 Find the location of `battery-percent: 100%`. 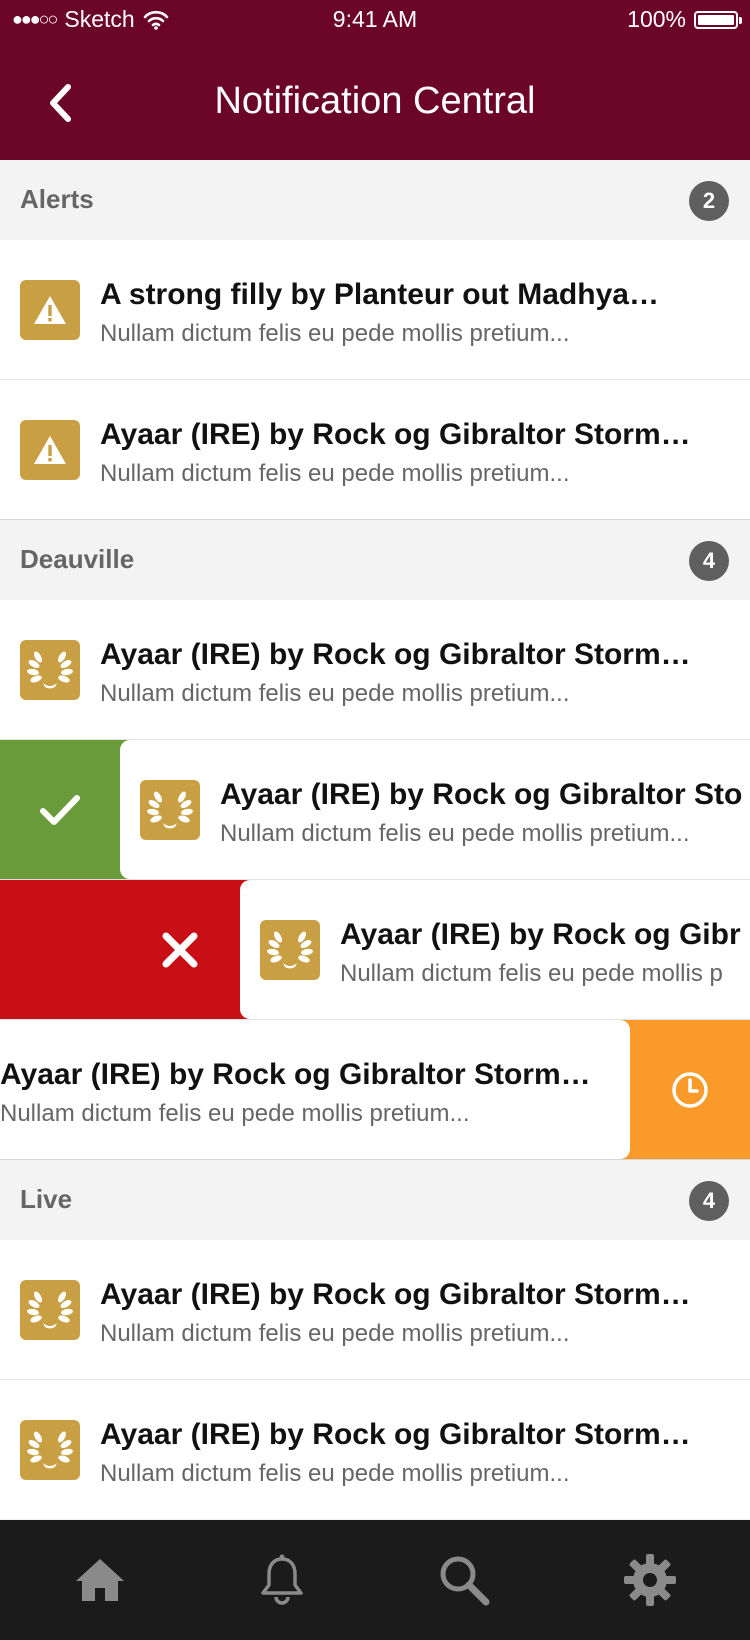

battery-percent: 100% is located at coordinates (656, 19).